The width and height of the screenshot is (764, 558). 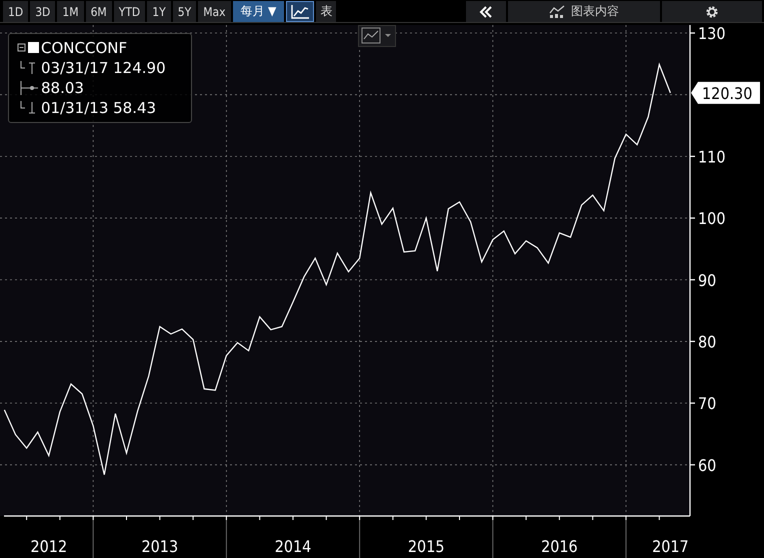 I want to click on y-tick-label: 60, so click(x=707, y=465).